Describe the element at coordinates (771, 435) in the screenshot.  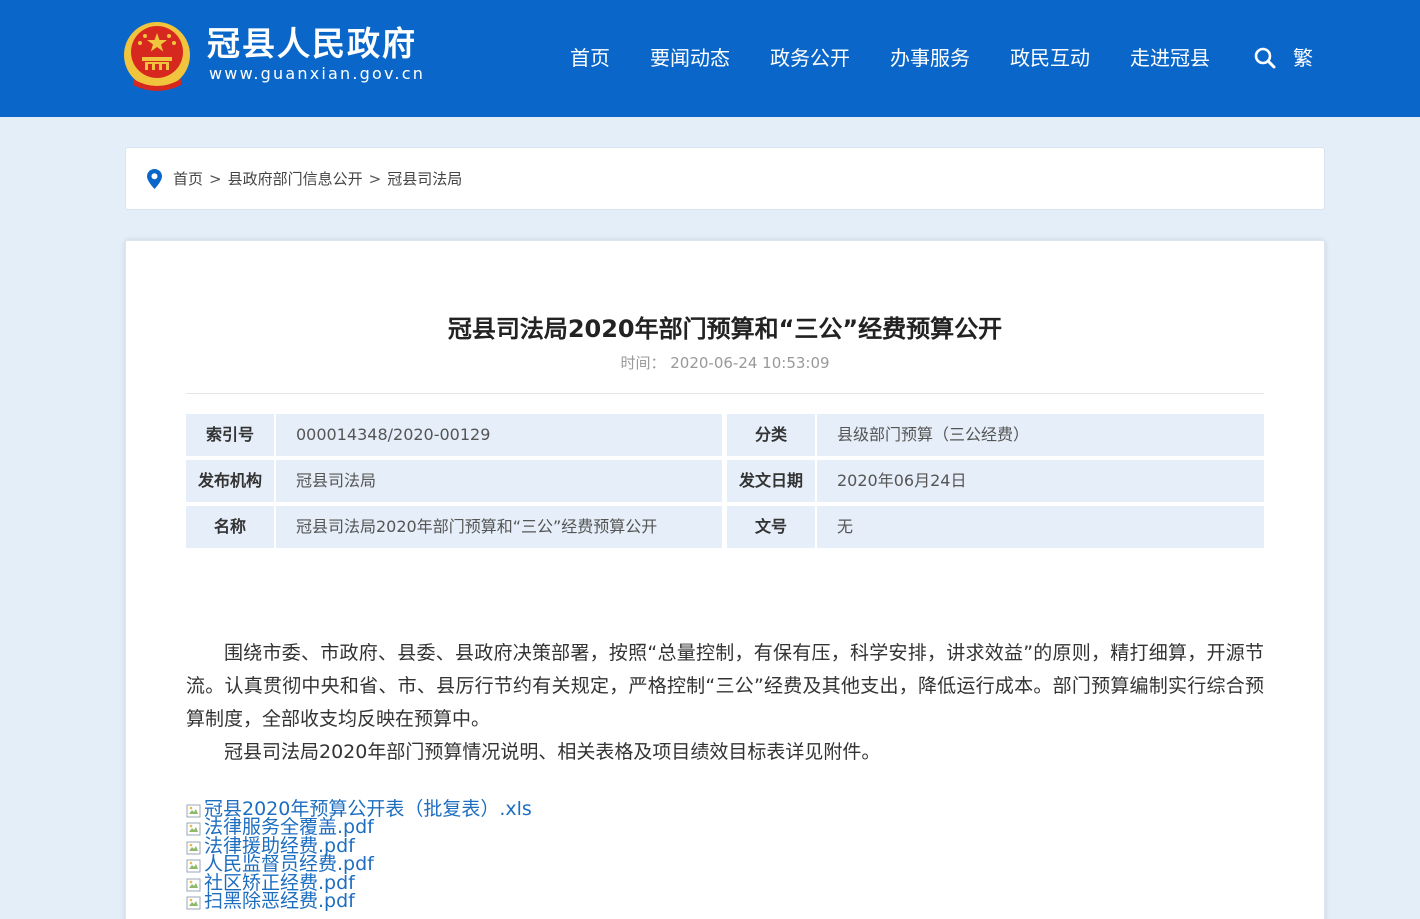
I see `info-label: 分类` at that location.